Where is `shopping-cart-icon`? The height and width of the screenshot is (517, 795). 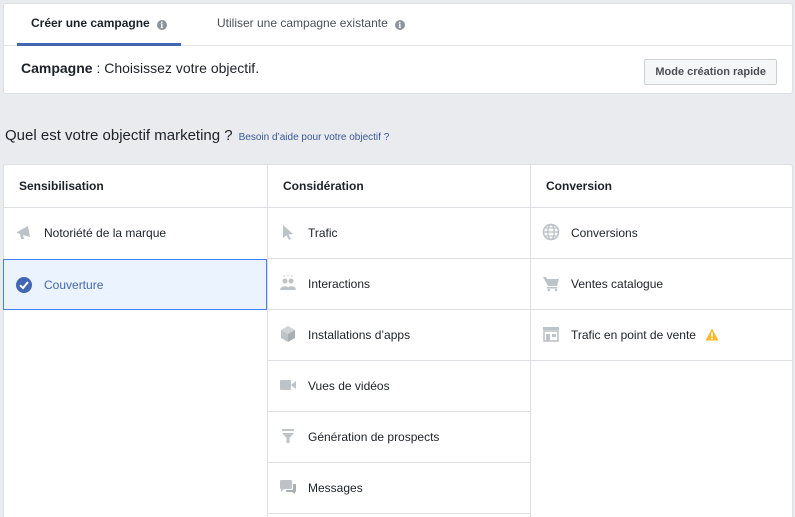
shopping-cart-icon is located at coordinates (551, 284).